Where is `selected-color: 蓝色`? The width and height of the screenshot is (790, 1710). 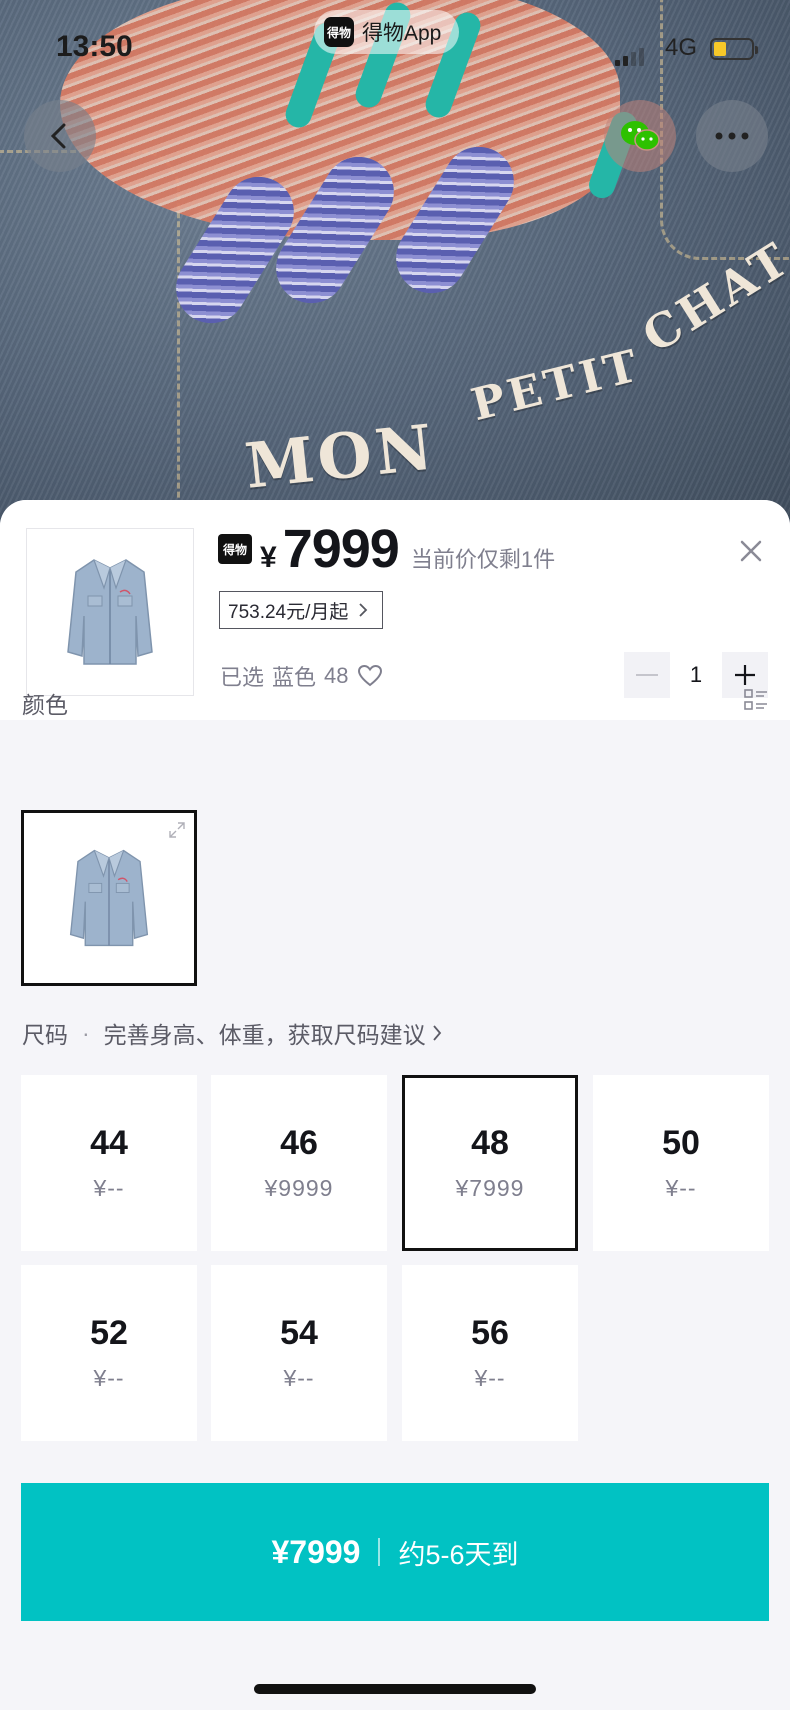
selected-color: 蓝色 is located at coordinates (294, 677).